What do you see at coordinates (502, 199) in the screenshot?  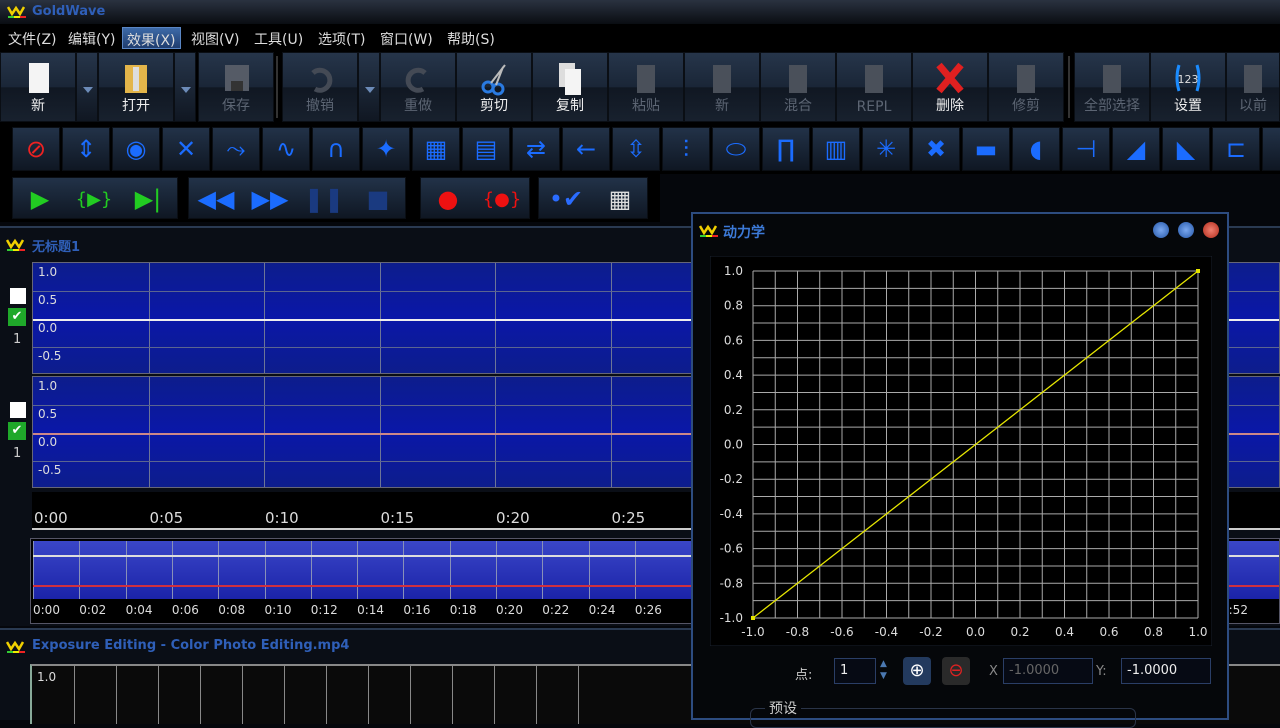 I see `record-selection-button: {●}` at bounding box center [502, 199].